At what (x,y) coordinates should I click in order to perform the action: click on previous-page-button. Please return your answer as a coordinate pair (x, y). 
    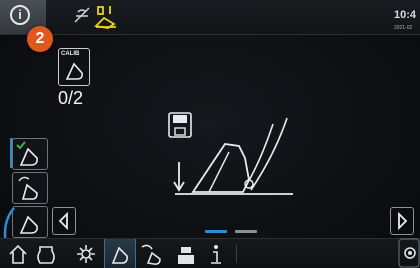
    Looking at the image, I should click on (64, 221).